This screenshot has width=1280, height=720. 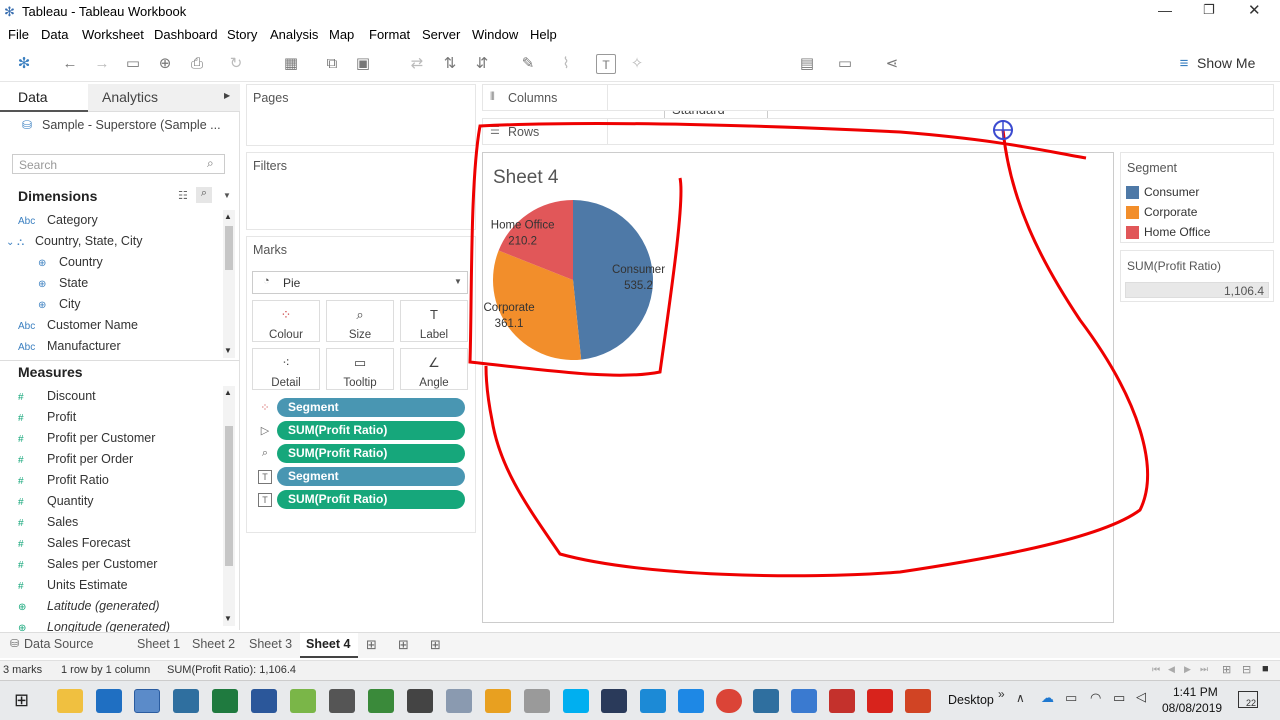 I want to click on menu-dashboard: Dashboard, so click(x=186, y=34).